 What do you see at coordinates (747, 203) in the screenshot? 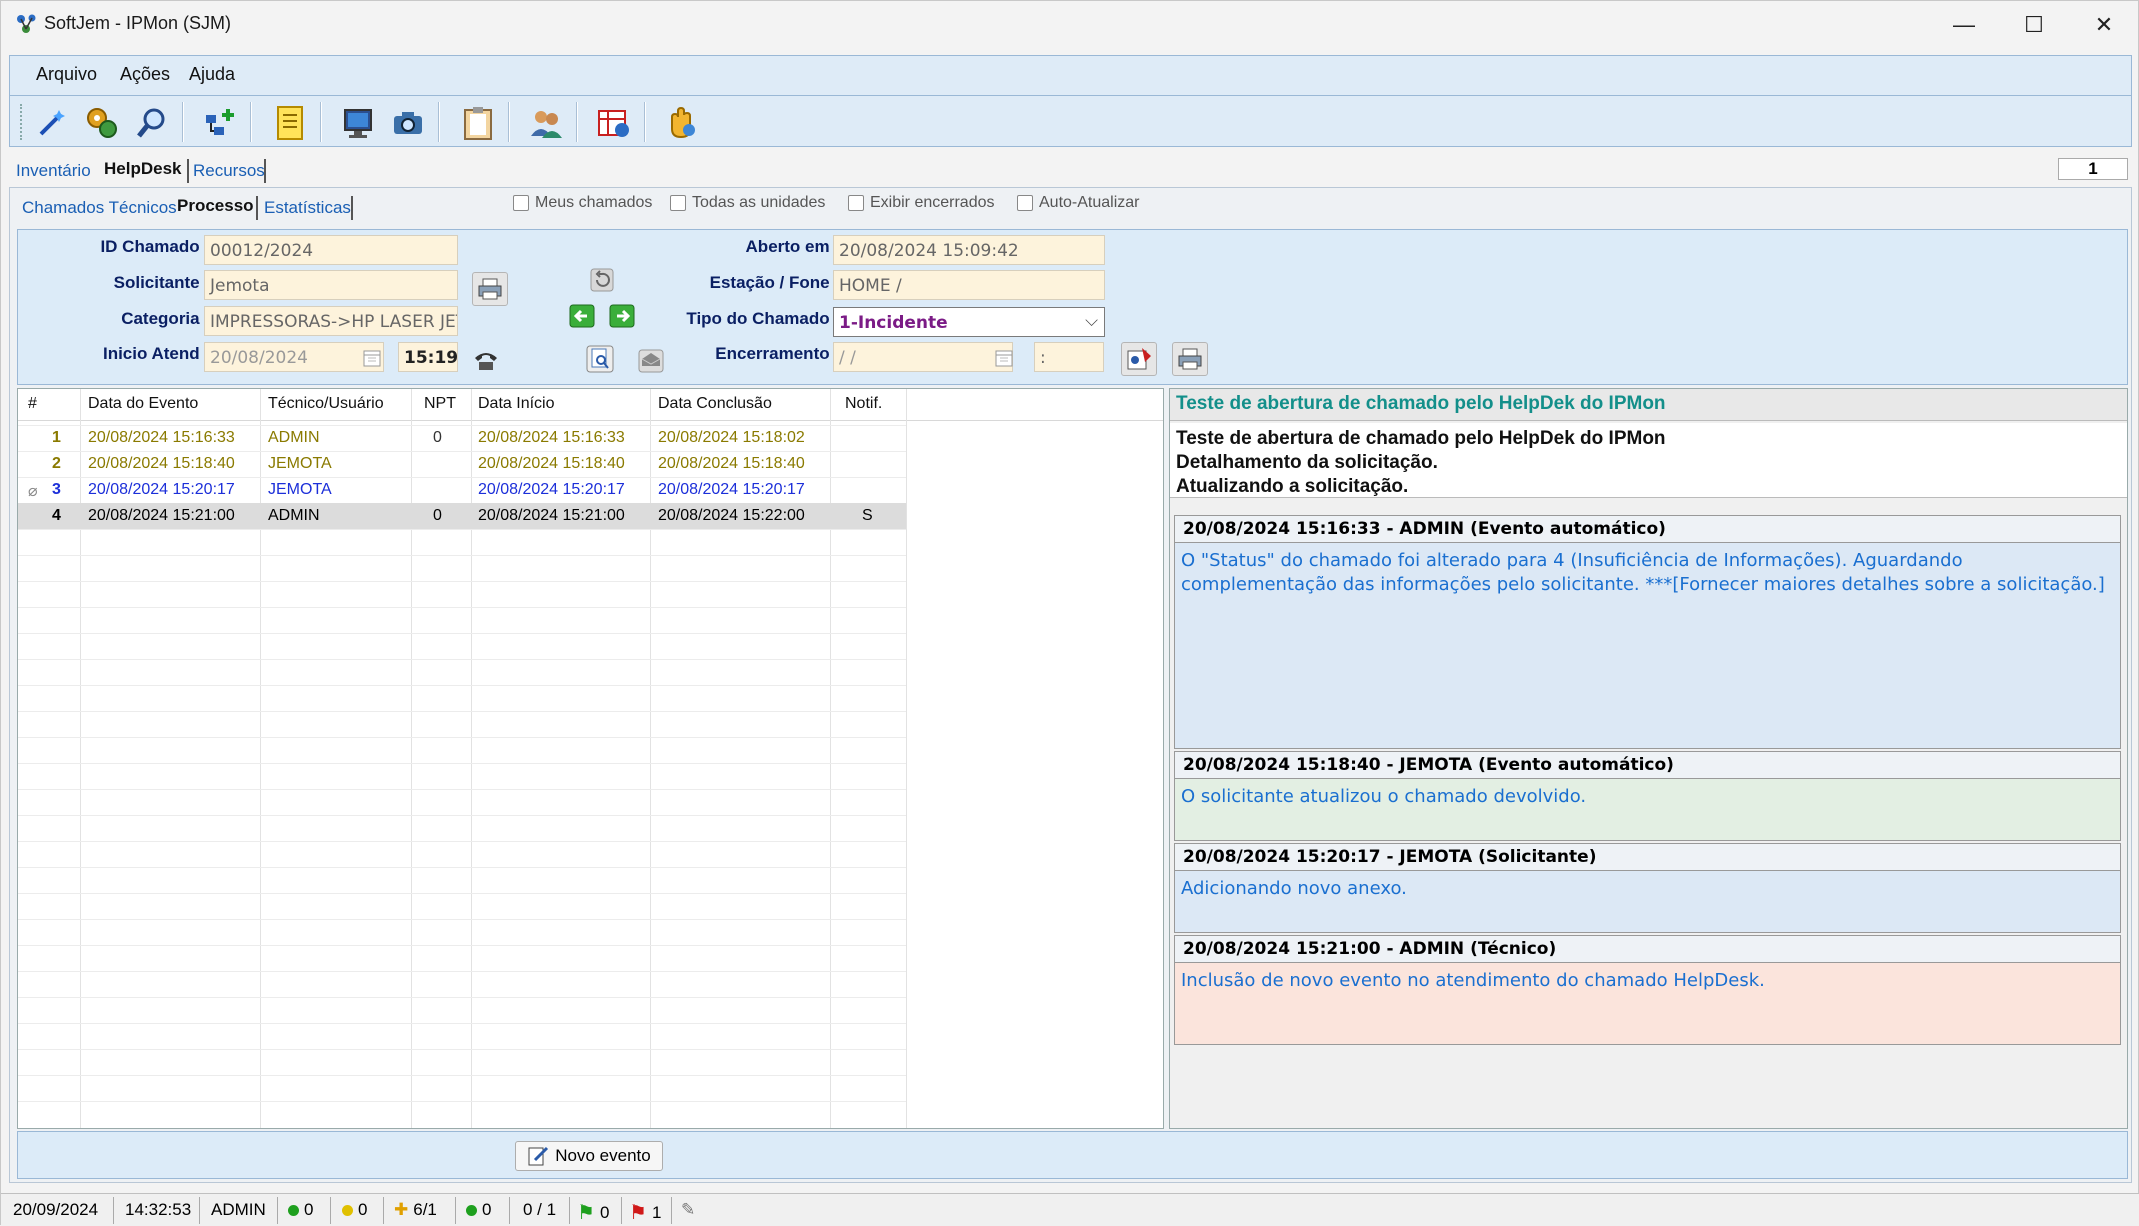
I see `todas-unidades-checkbox: Todas as unidades` at bounding box center [747, 203].